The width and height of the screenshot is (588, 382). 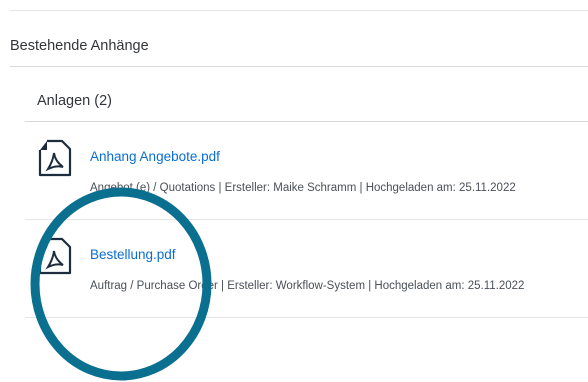 I want to click on attachment-link: Bestellung.pdf, so click(x=133, y=254).